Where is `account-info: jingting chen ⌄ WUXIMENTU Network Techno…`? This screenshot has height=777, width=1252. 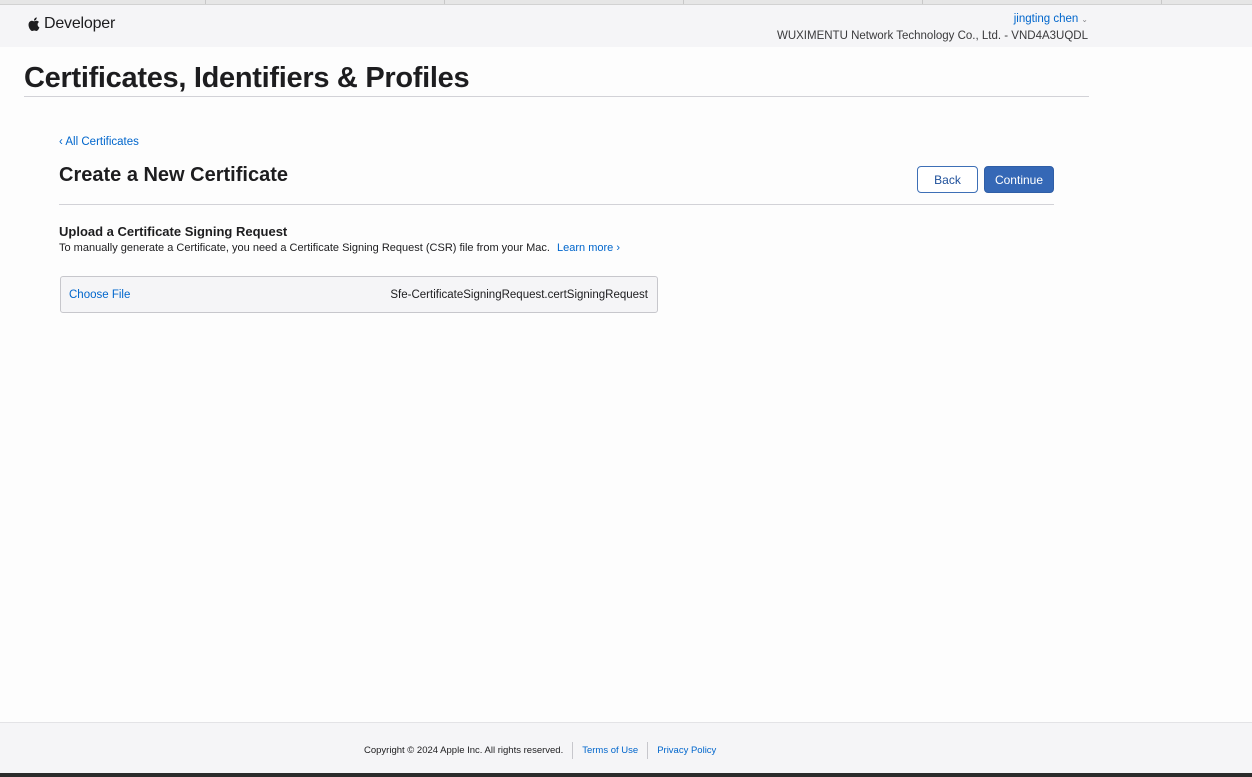 account-info: jingting chen ⌄ WUXIMENTU Network Techno… is located at coordinates (932, 25).